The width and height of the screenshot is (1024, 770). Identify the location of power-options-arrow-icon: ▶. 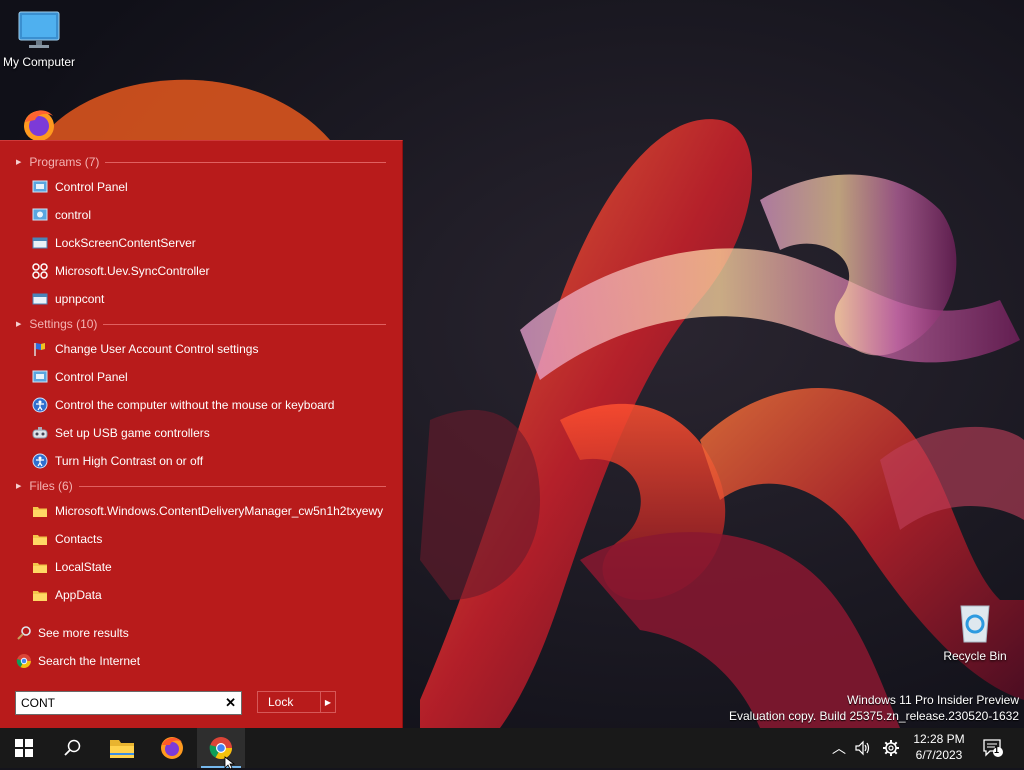
(328, 702).